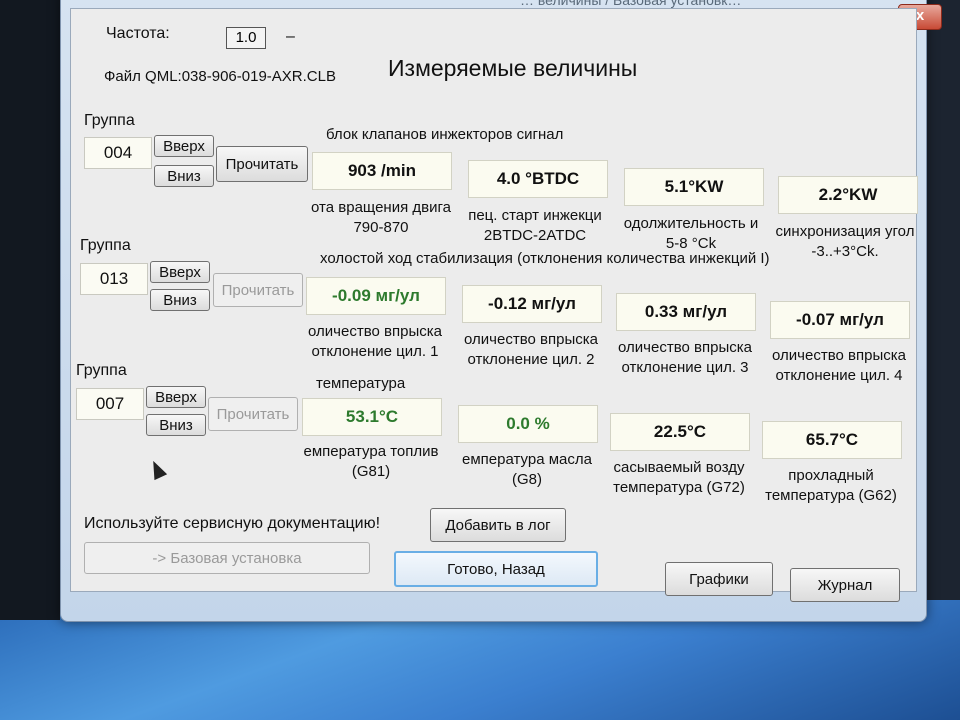 The image size is (960, 720). Describe the element at coordinates (845, 231) in the screenshot. I see `value-description: синхронизация угол` at that location.